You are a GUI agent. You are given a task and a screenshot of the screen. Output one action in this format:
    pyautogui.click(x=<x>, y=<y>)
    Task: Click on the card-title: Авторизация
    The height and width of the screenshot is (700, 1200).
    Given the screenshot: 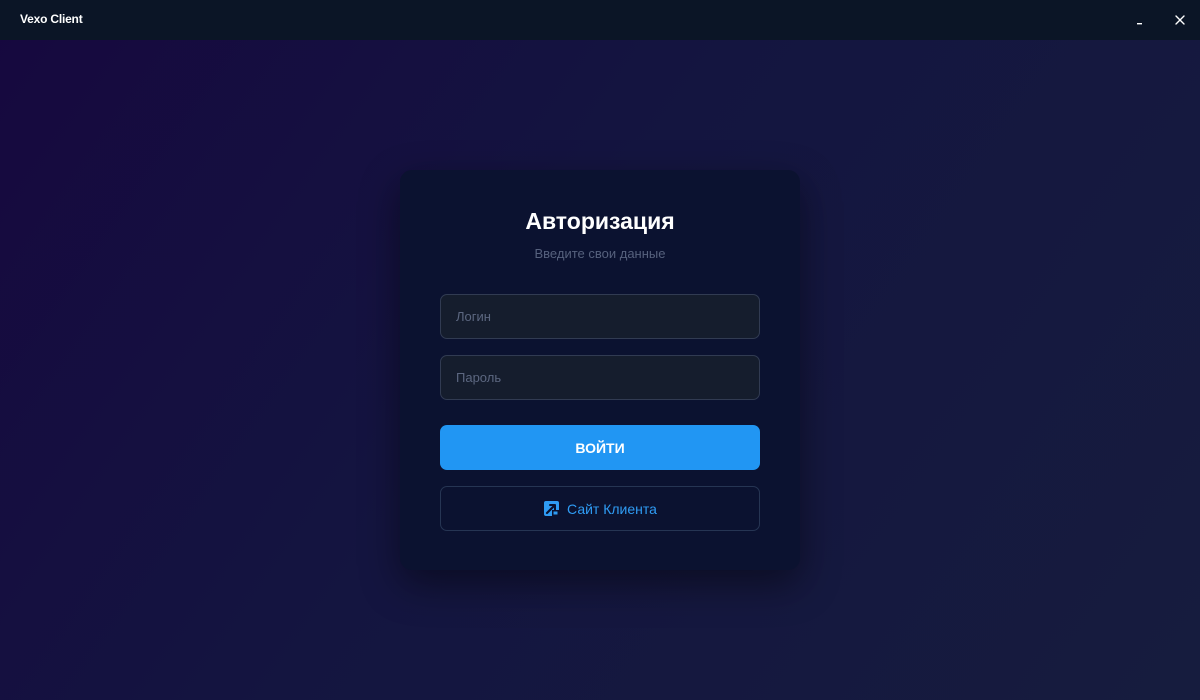 What is the action you would take?
    pyautogui.click(x=600, y=221)
    